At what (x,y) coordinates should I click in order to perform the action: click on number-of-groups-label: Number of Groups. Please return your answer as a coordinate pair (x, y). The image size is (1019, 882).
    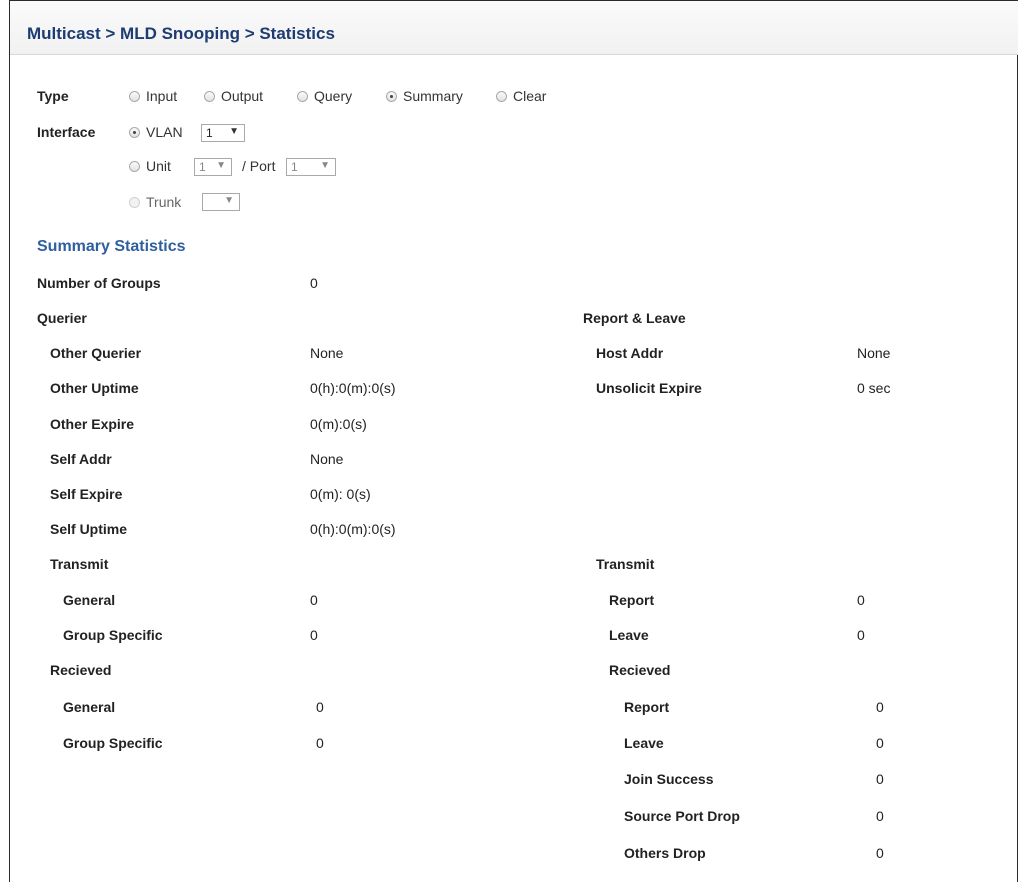
    Looking at the image, I should click on (99, 283).